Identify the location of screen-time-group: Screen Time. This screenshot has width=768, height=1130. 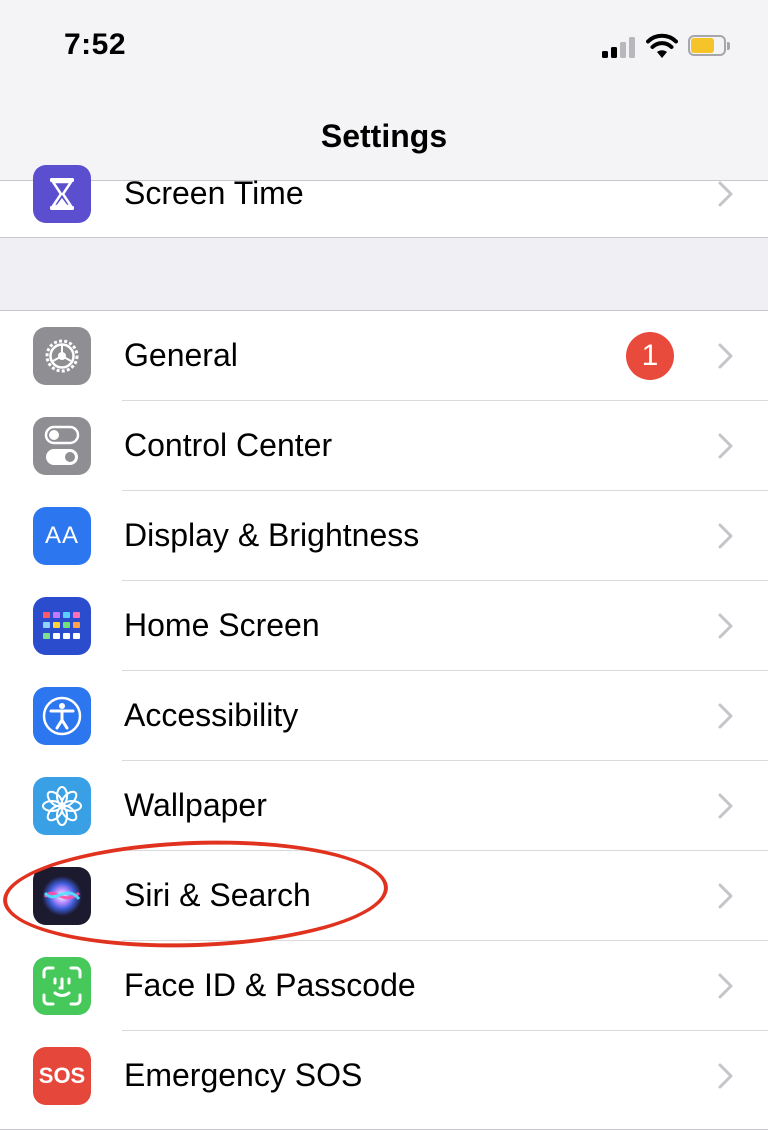
(384, 201).